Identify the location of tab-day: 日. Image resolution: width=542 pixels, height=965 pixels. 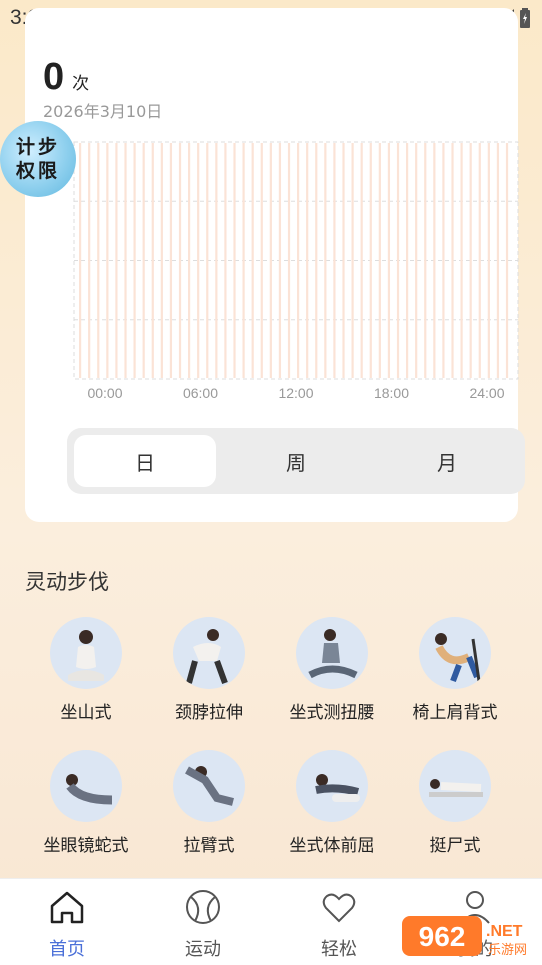
(145, 461).